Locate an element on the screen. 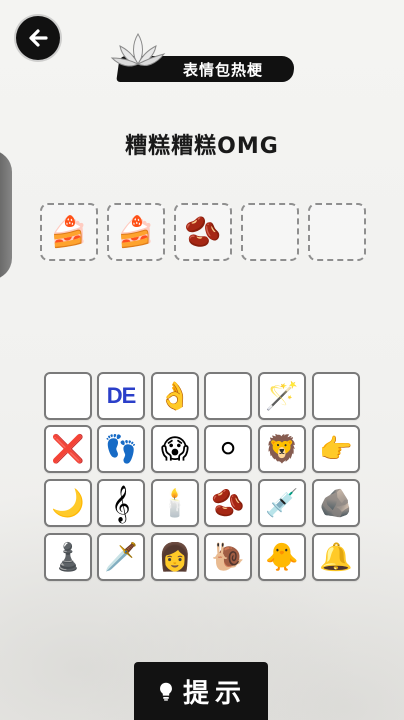  hand-gesture-icon: 👌 is located at coordinates (175, 396).